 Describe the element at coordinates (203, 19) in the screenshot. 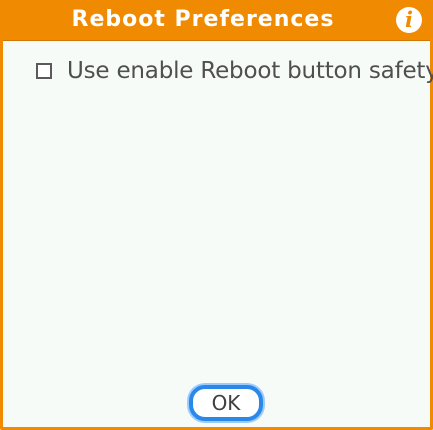

I see `dialog-title: Reboot Preferences` at that location.